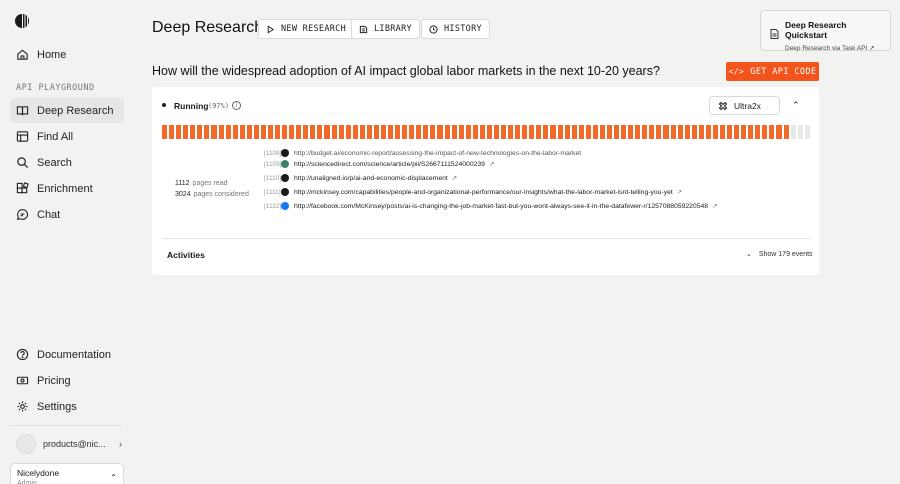 The width and height of the screenshot is (900, 484). Describe the element at coordinates (69, 444) in the screenshot. I see `user-menu: products@nic... ›` at that location.